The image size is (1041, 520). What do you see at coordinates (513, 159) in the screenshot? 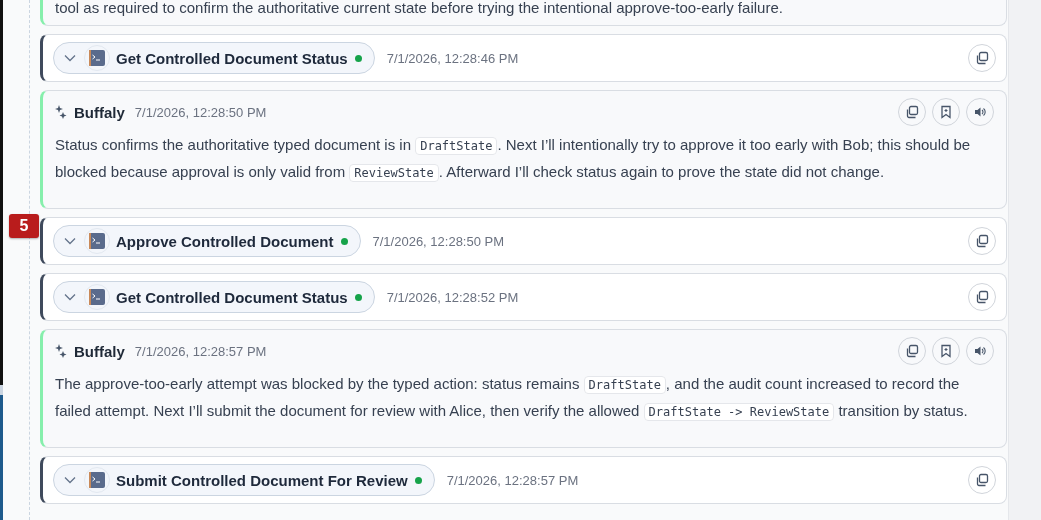
I see `message-text: Status confirms the authoritative typed document is in DraftState . Next I’ll intentionally try to approve it too early with Bob; this should be blocked because approval is only valid from ReviewState . Afterward I’ll check status again to prove the state did not change.` at bounding box center [513, 159].